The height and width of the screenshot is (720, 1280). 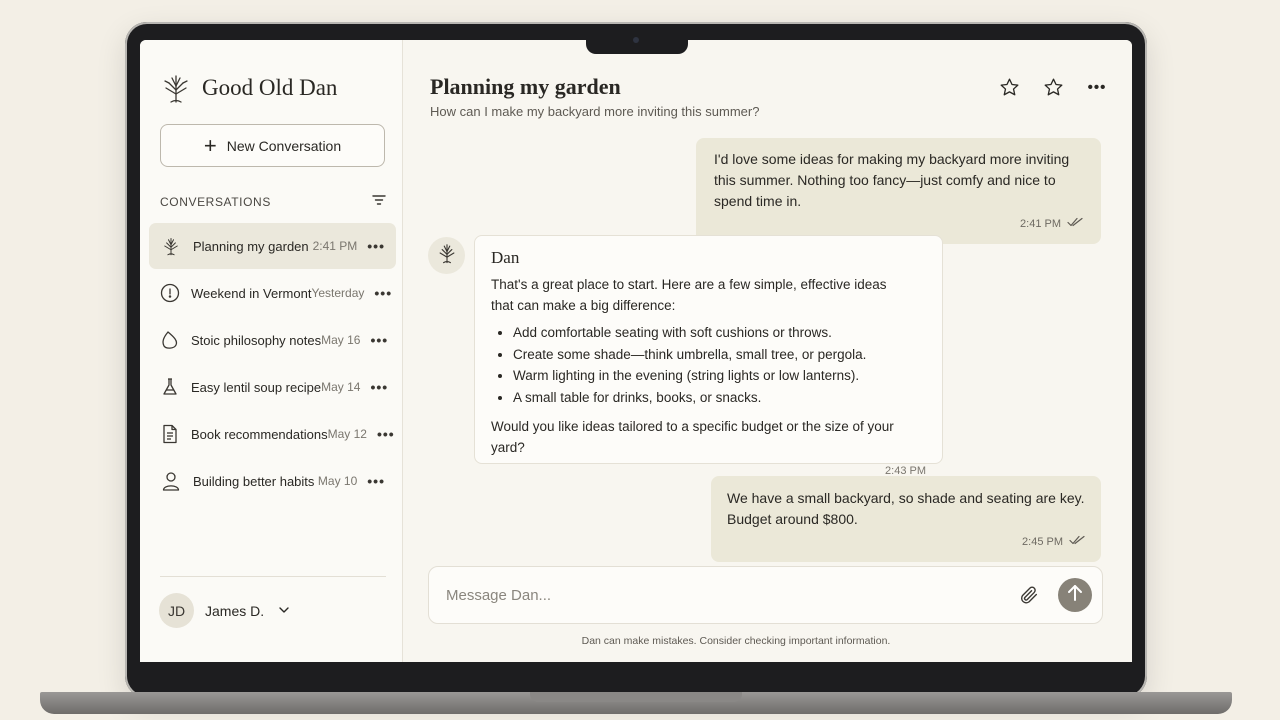 I want to click on avatar: JD, so click(x=176, y=610).